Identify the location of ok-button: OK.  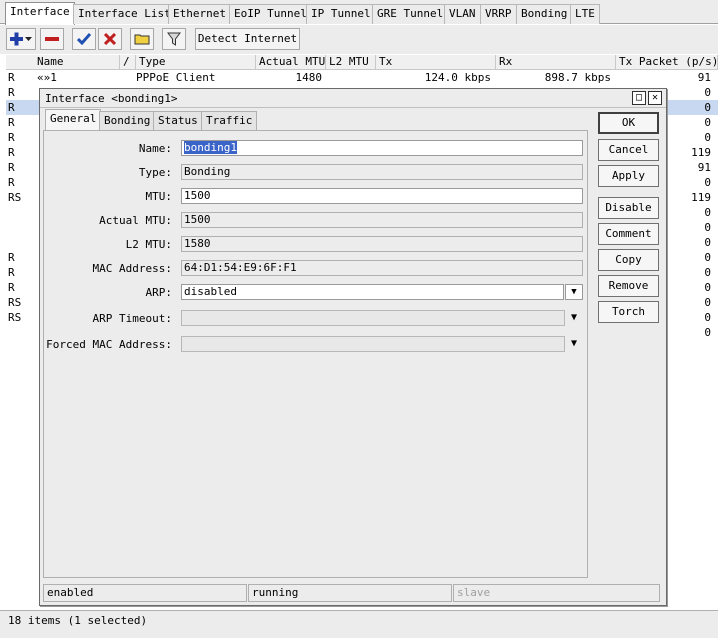
(628, 123).